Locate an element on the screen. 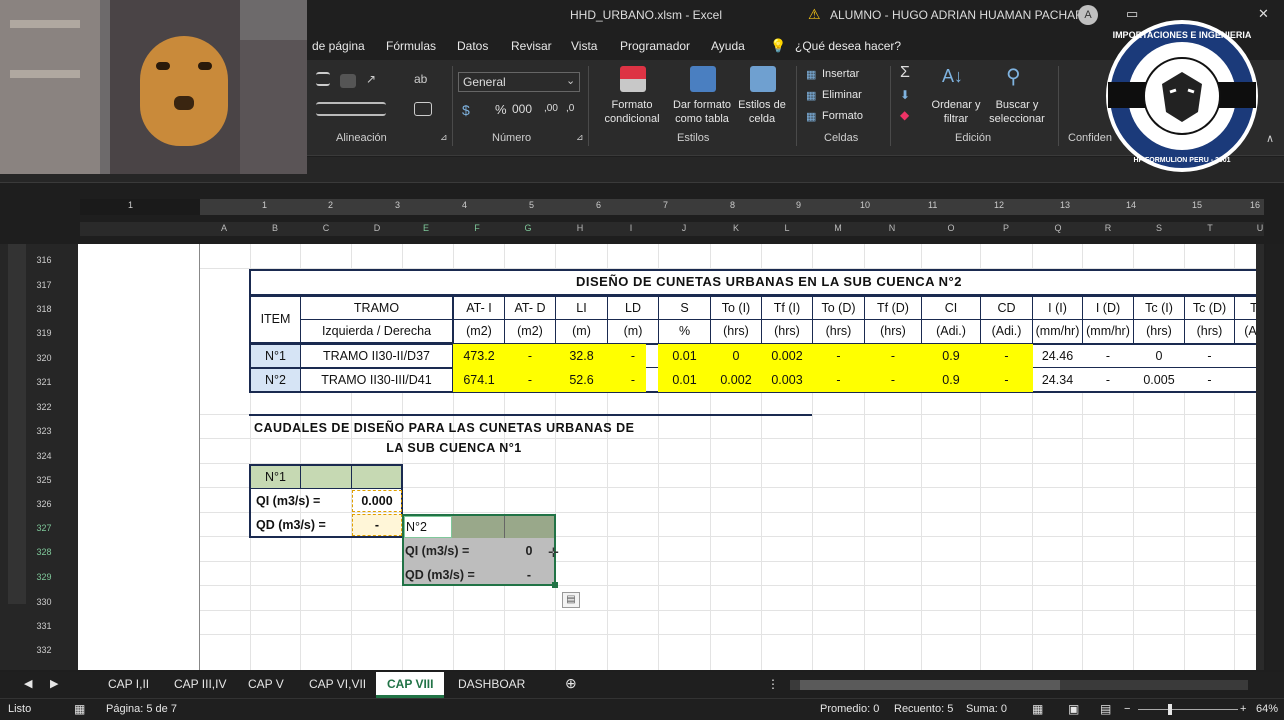 The image size is (1284, 720). column-header: K is located at coordinates (736, 228).